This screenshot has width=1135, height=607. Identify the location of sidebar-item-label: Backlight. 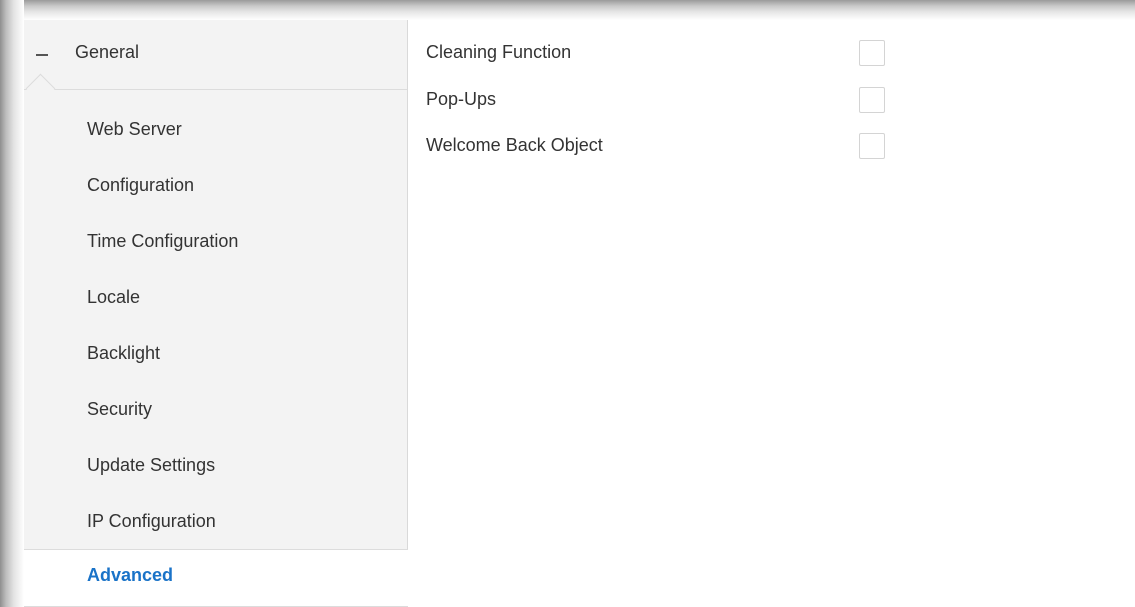
(124, 353).